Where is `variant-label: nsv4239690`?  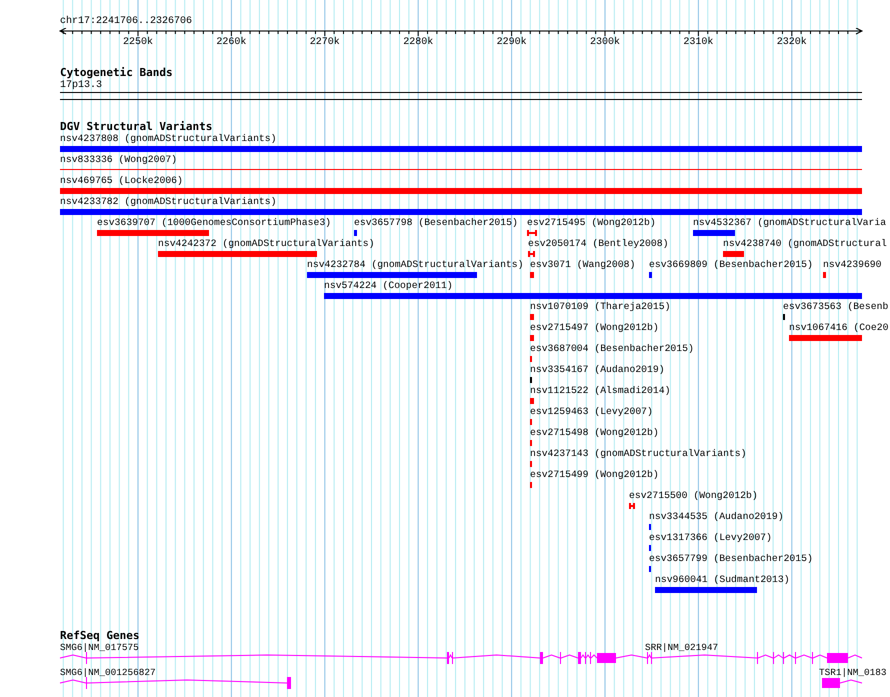
variant-label: nsv4239690 is located at coordinates (852, 265).